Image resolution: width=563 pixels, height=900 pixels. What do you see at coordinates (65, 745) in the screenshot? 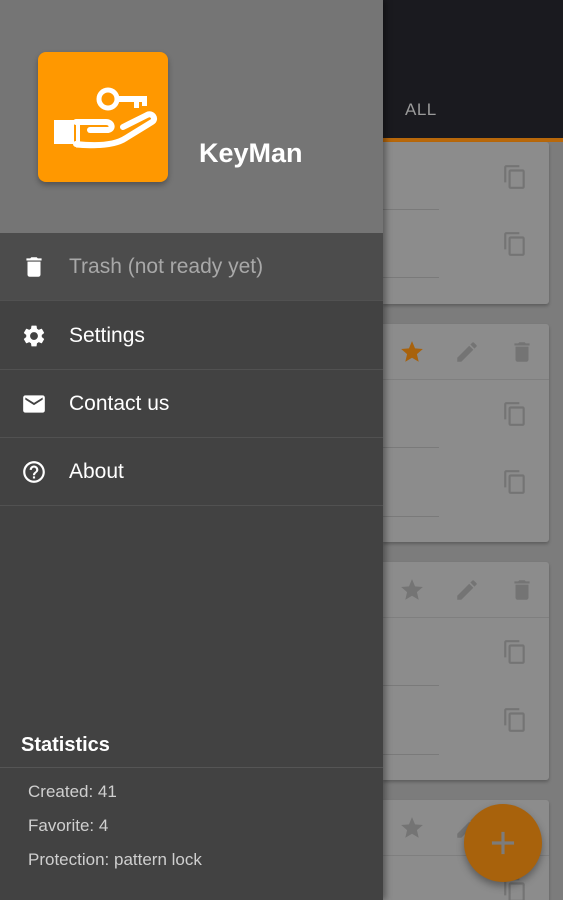
I see `statistics-title: Statistics` at bounding box center [65, 745].